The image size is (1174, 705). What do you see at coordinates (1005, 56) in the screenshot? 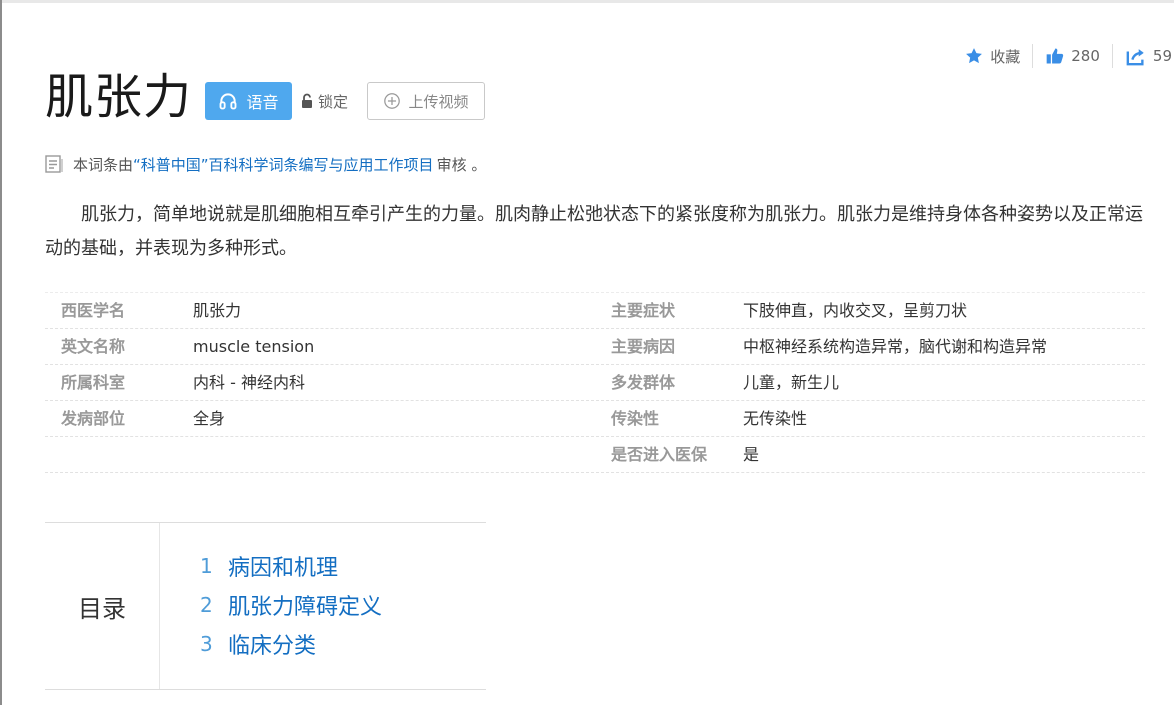
I see `favorite-label: 收藏` at bounding box center [1005, 56].